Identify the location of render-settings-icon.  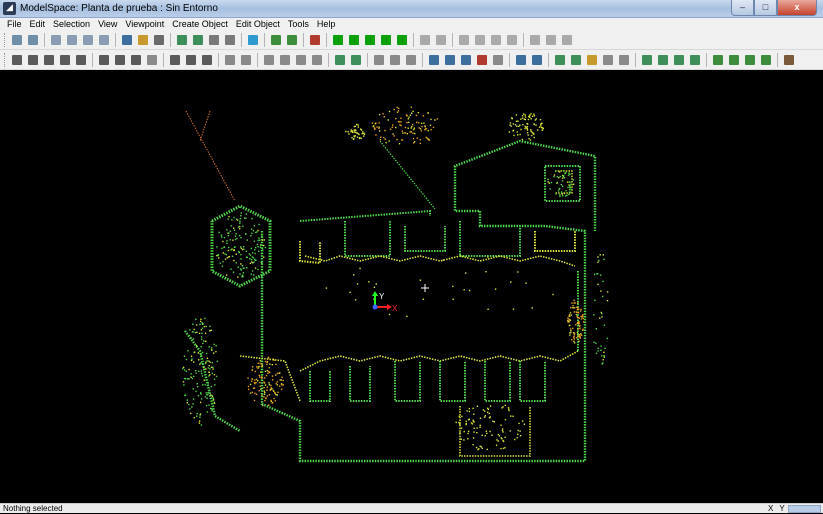
(789, 60).